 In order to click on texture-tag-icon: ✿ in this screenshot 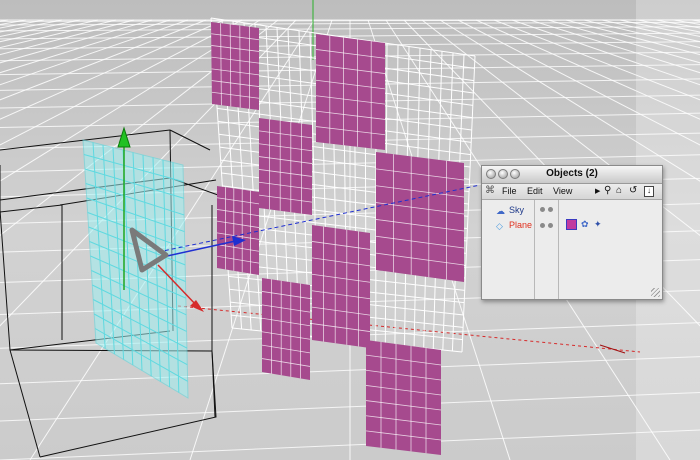, I will do `click(585, 224)`.